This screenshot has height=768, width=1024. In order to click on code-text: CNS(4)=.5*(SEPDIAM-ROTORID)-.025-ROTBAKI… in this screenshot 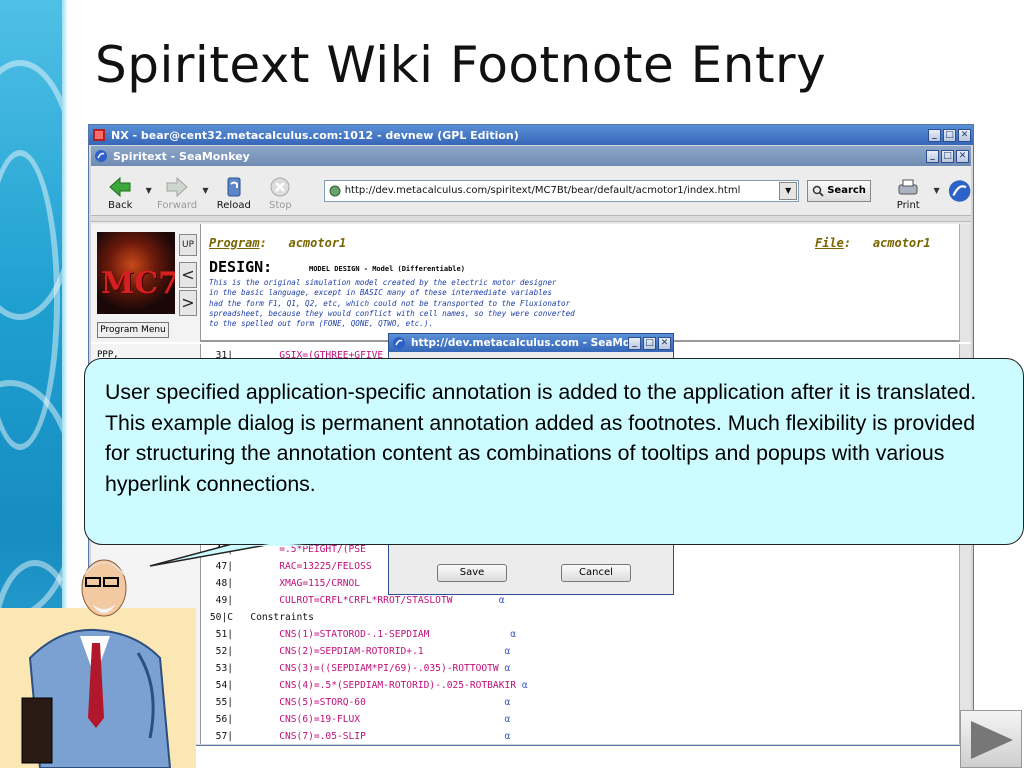, I will do `click(397, 685)`.